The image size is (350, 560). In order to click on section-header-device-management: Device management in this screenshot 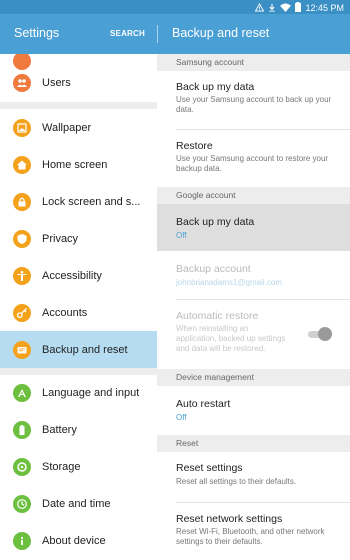, I will do `click(253, 377)`.